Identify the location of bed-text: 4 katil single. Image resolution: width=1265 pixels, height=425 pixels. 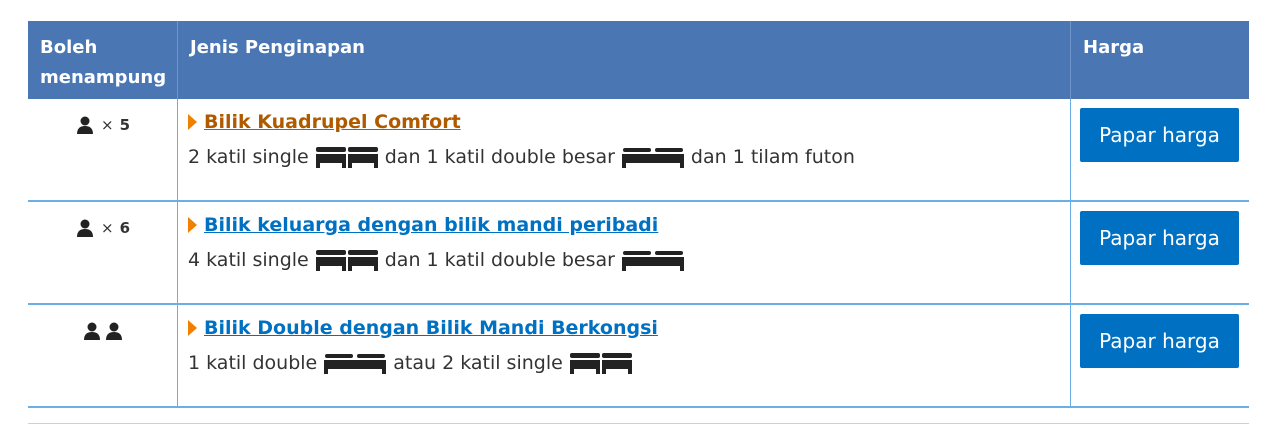
(248, 260).